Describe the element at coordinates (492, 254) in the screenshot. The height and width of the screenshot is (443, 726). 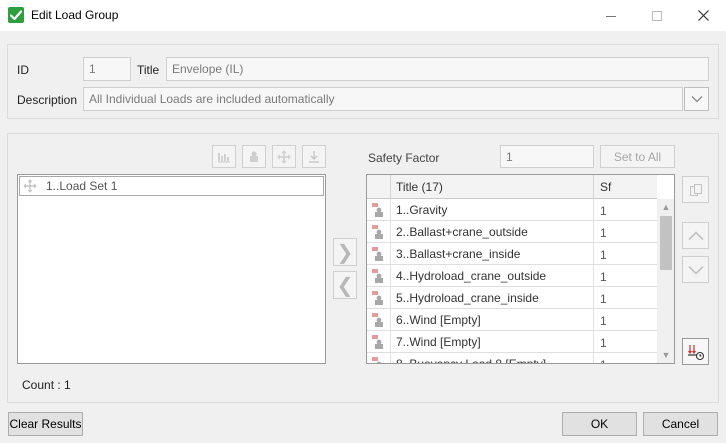
I see `row-title: 3..Ballast+crane_inside` at that location.